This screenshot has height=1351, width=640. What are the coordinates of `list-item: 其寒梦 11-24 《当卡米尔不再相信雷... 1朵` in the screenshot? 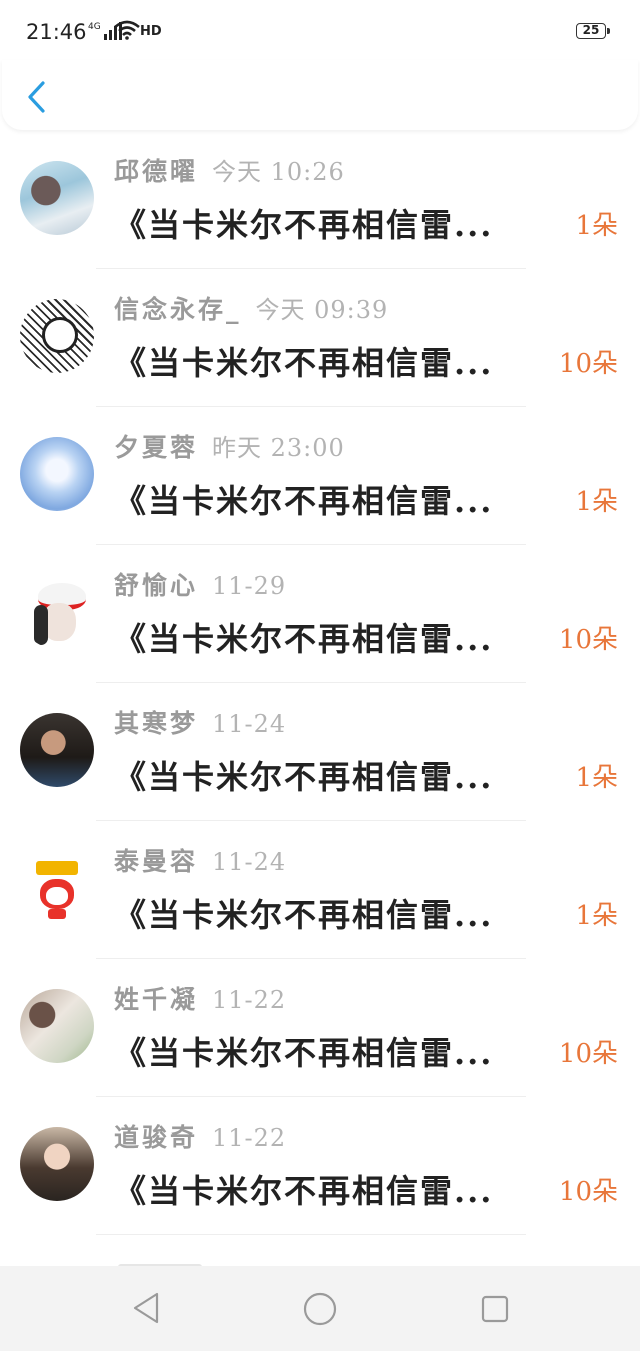 It's located at (320, 753).